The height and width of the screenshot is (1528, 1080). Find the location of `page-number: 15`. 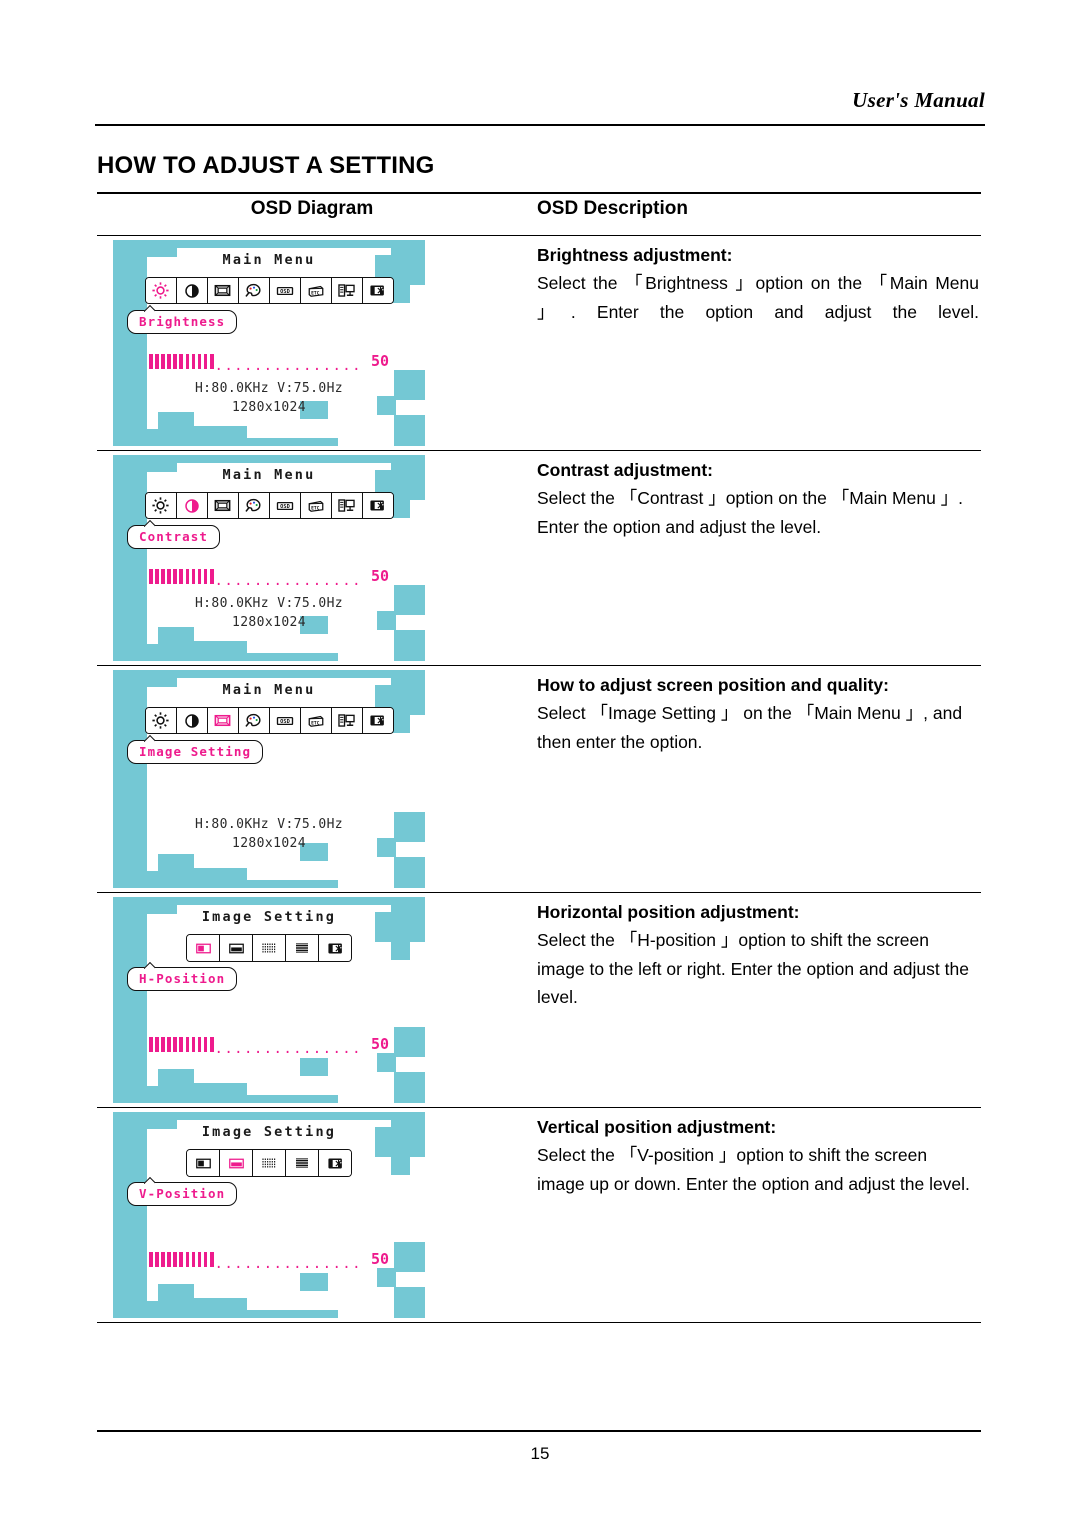

page-number: 15 is located at coordinates (540, 1453).